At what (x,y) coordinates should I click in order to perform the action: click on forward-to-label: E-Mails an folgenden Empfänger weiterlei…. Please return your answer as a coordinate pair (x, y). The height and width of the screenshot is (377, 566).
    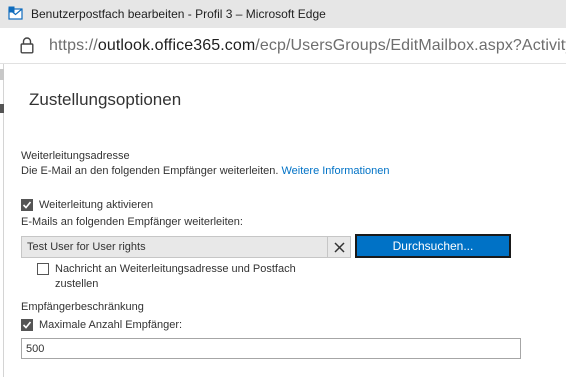
    Looking at the image, I should click on (132, 222).